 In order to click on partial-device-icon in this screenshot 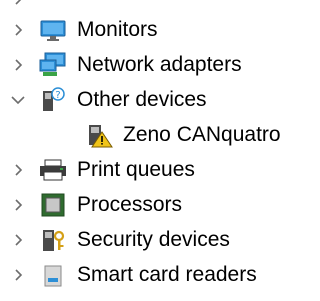, I will do `click(53, 6)`.